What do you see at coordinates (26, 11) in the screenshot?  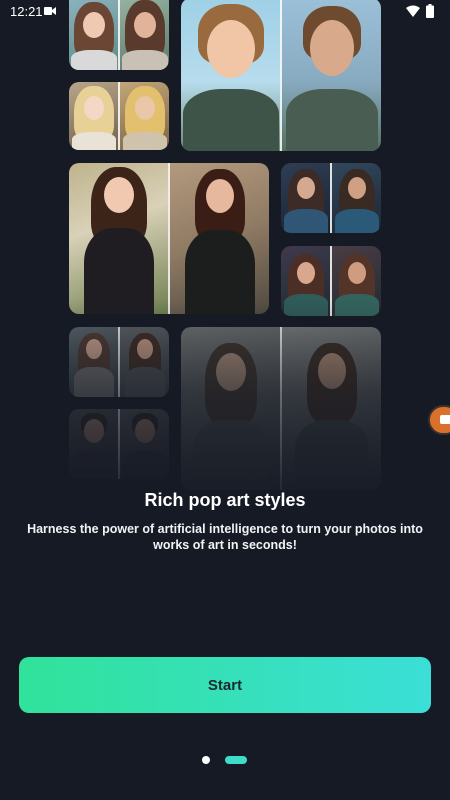 I see `status-time: 12:21` at bounding box center [26, 11].